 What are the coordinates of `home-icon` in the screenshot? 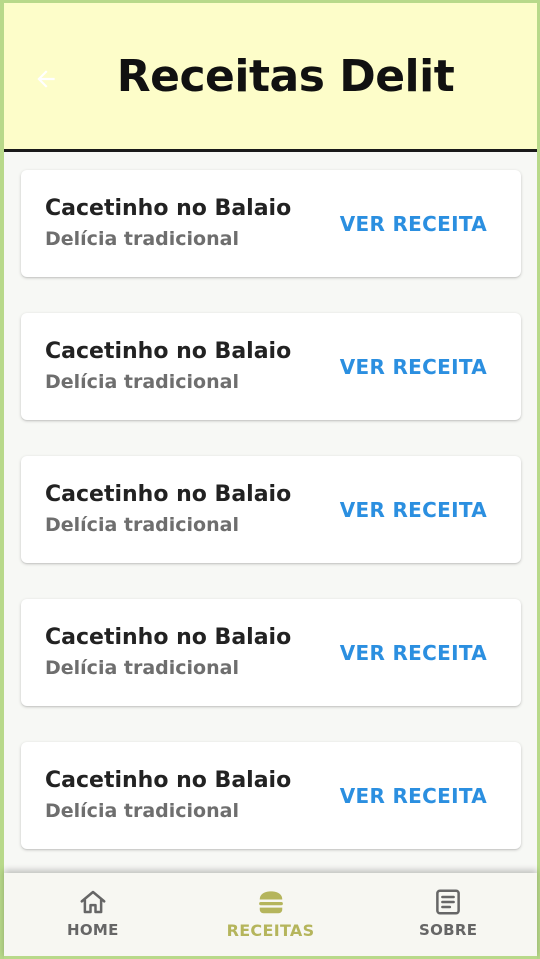 It's located at (93, 902).